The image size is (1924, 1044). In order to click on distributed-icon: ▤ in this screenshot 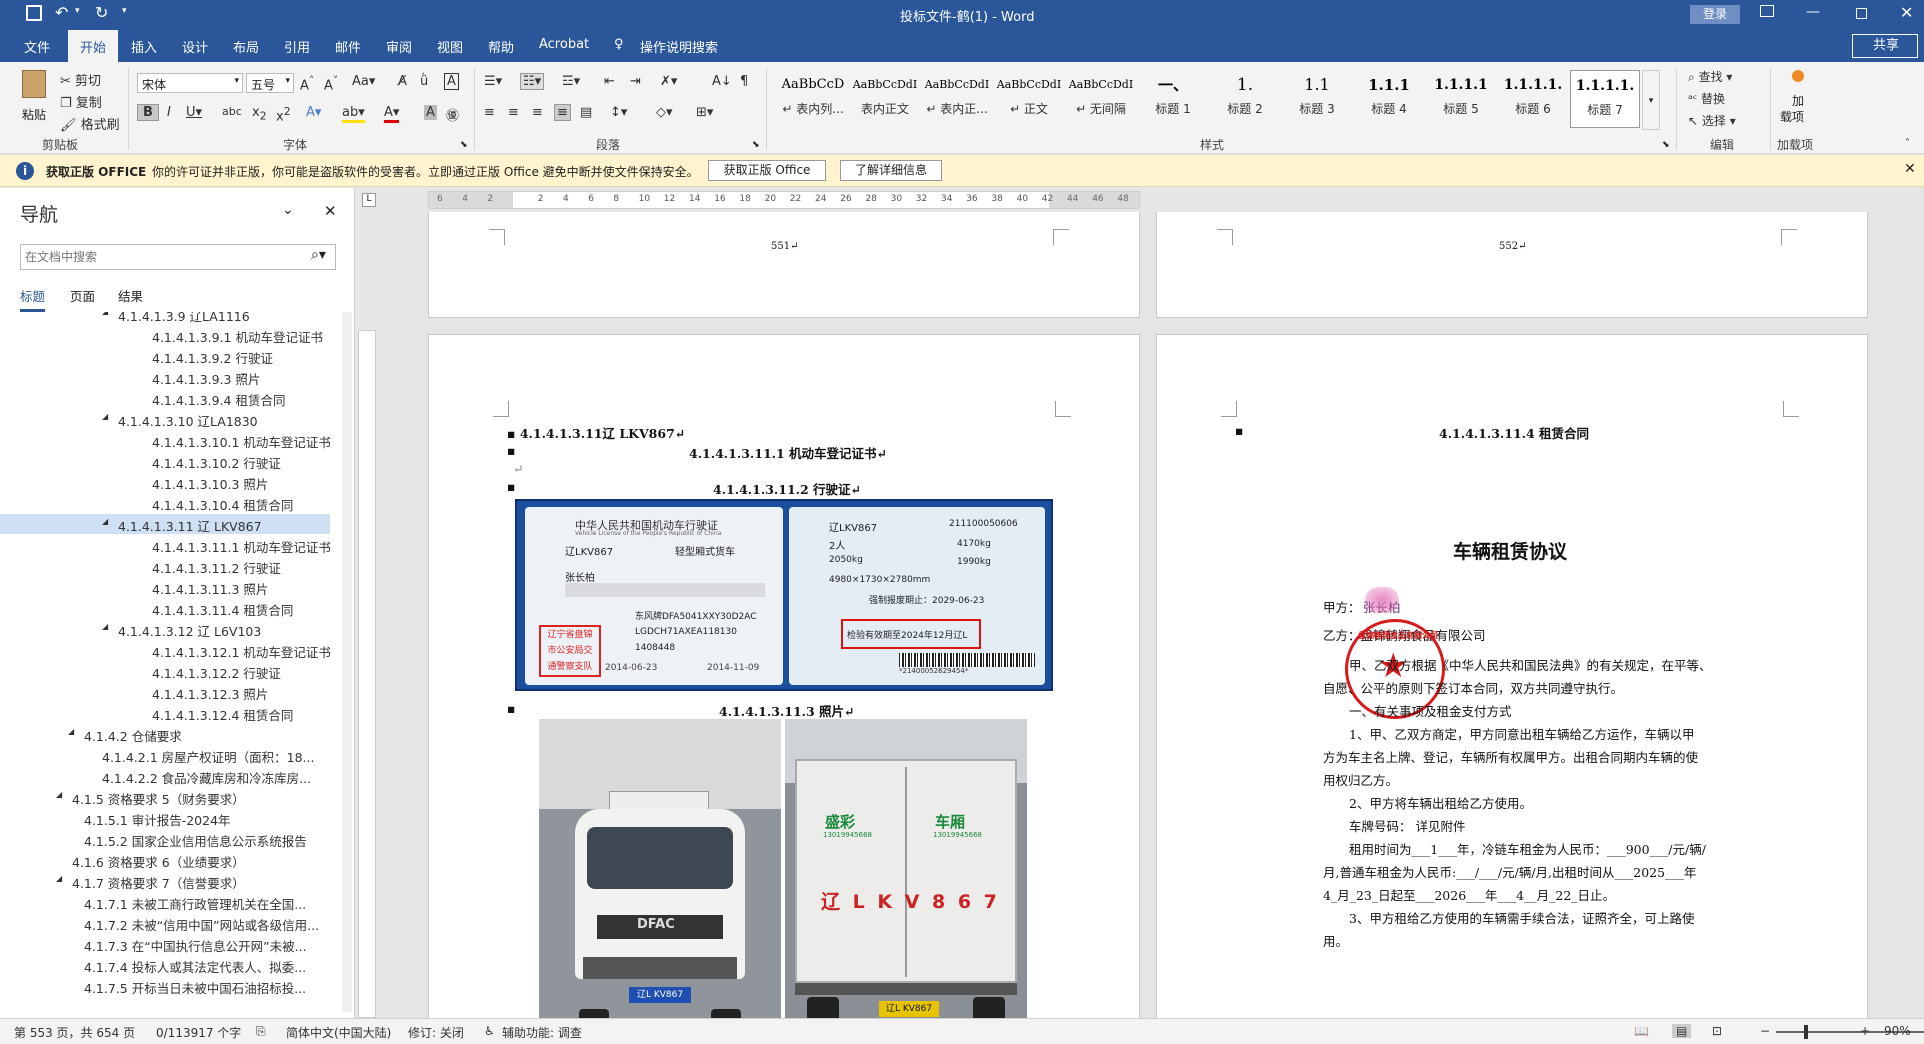, I will do `click(586, 112)`.